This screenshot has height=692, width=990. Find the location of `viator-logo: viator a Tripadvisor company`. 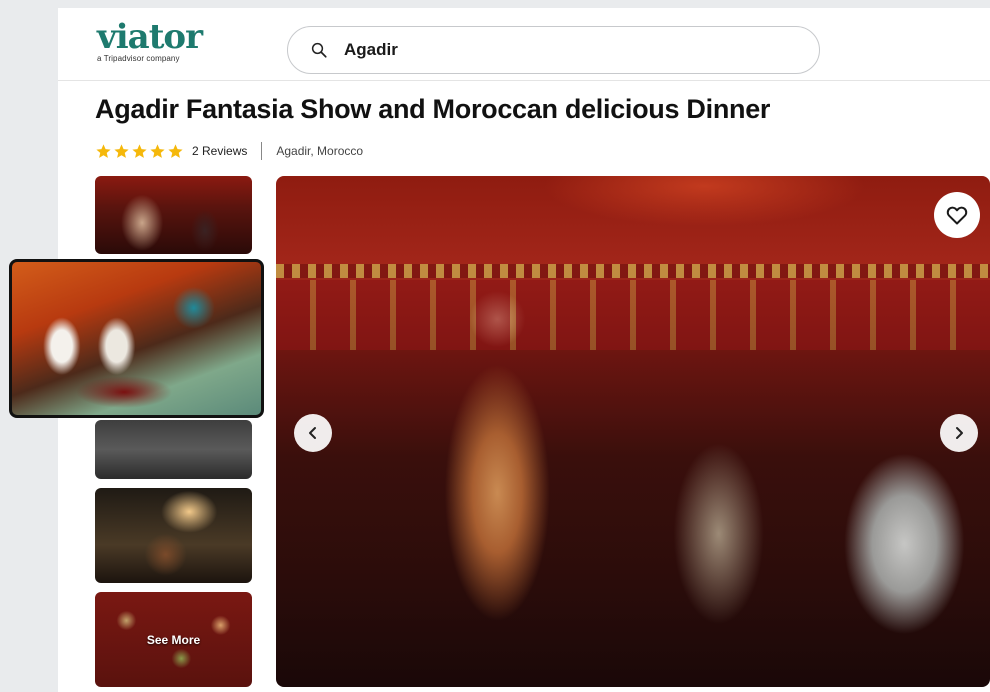

viator-logo: viator a Tripadvisor company is located at coordinates (150, 40).